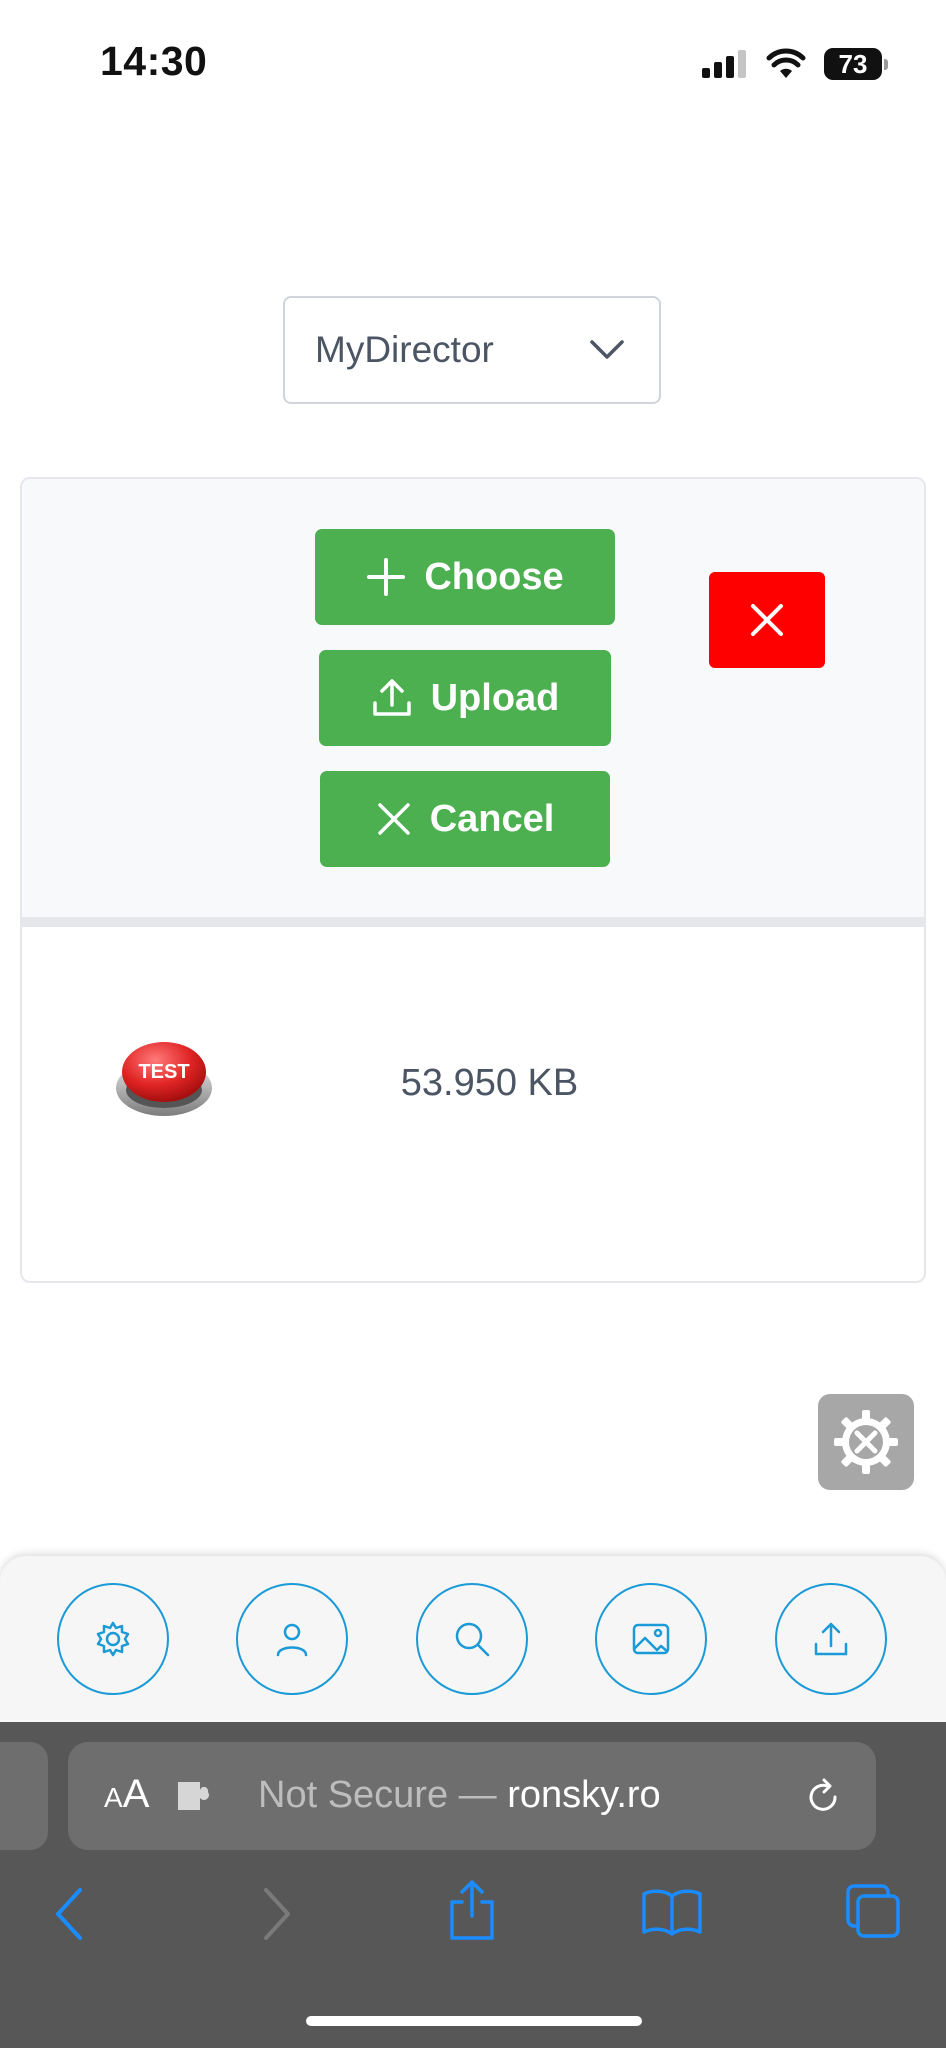 Image resolution: width=946 pixels, height=2048 pixels. I want to click on previous-tab-preview, so click(24, 1796).